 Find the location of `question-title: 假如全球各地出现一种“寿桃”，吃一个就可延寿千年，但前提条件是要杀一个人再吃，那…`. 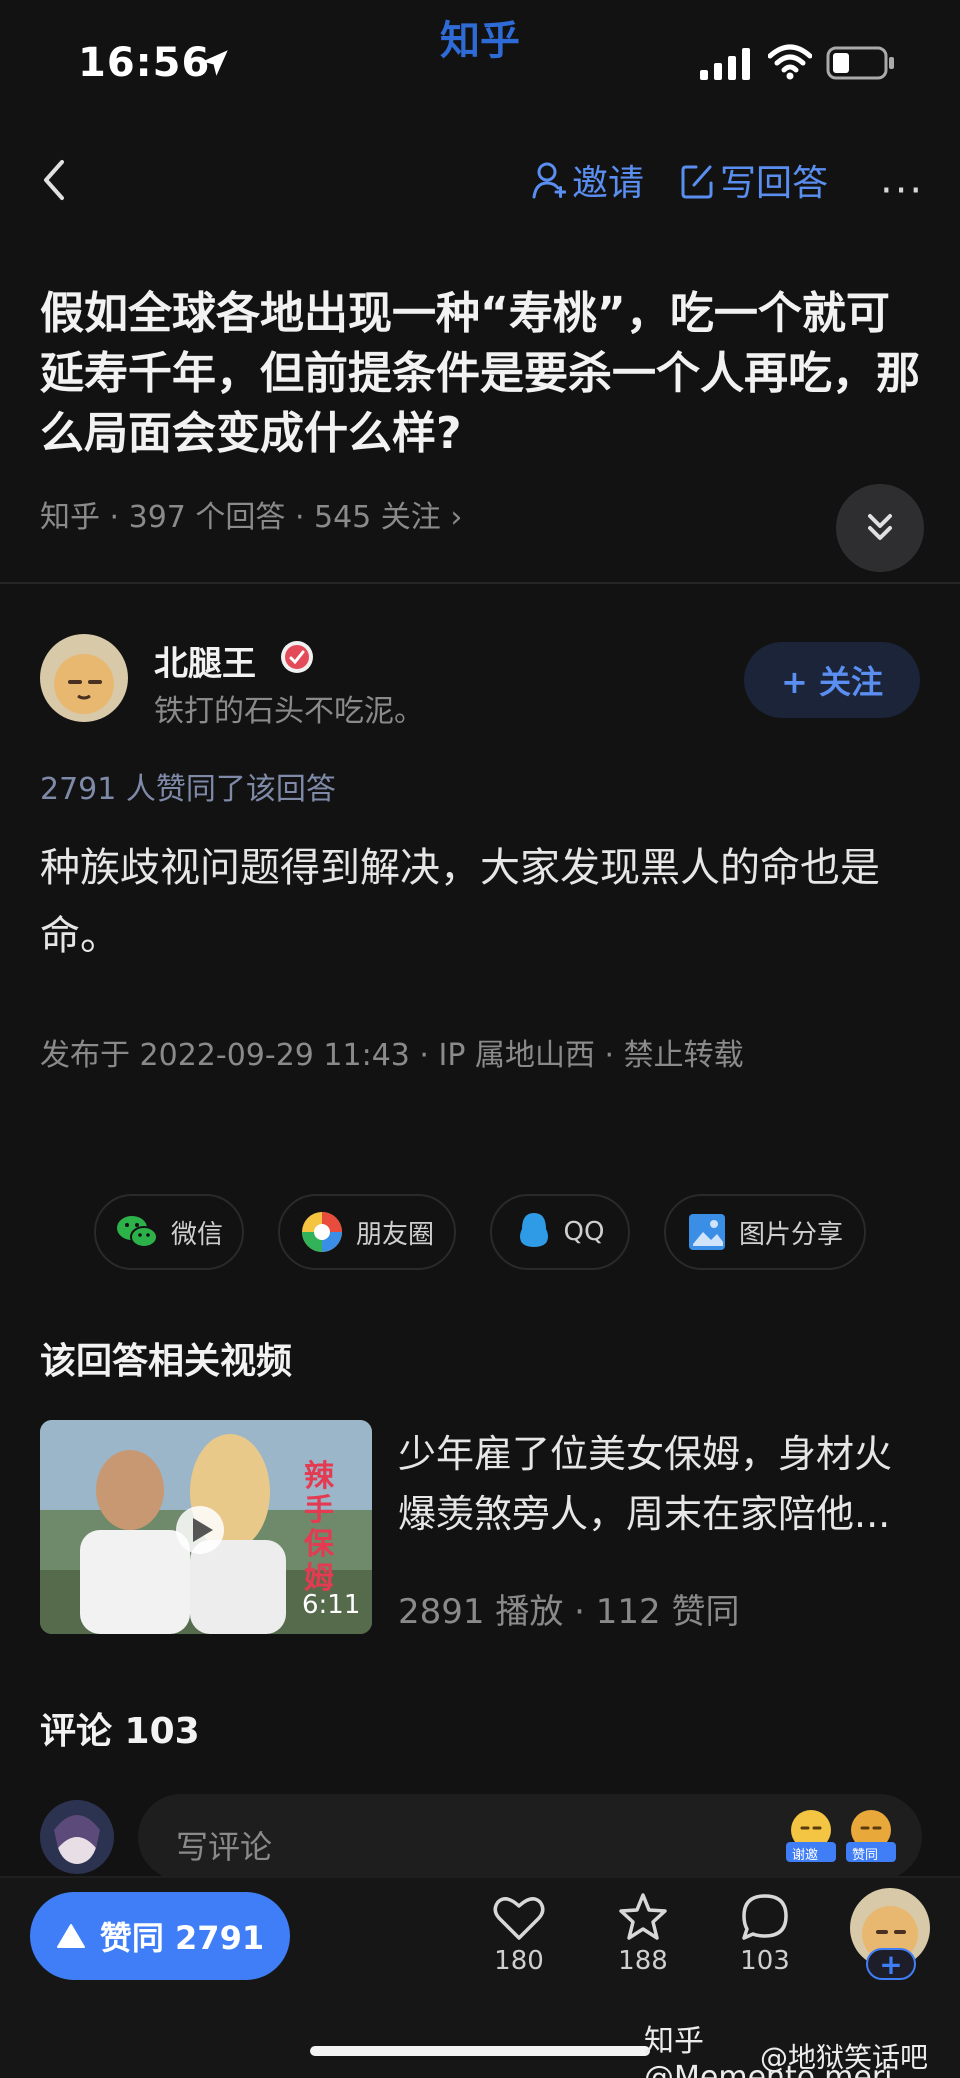

question-title: 假如全球各地出现一种“寿桃”，吃一个就可延寿千年，但前提条件是要杀一个人再吃，那… is located at coordinates (480, 374).